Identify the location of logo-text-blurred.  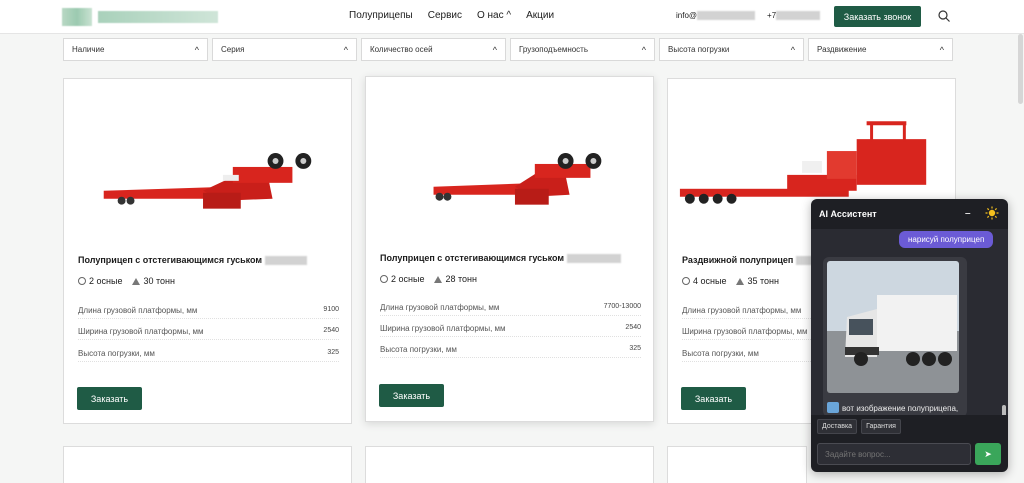
(158, 17).